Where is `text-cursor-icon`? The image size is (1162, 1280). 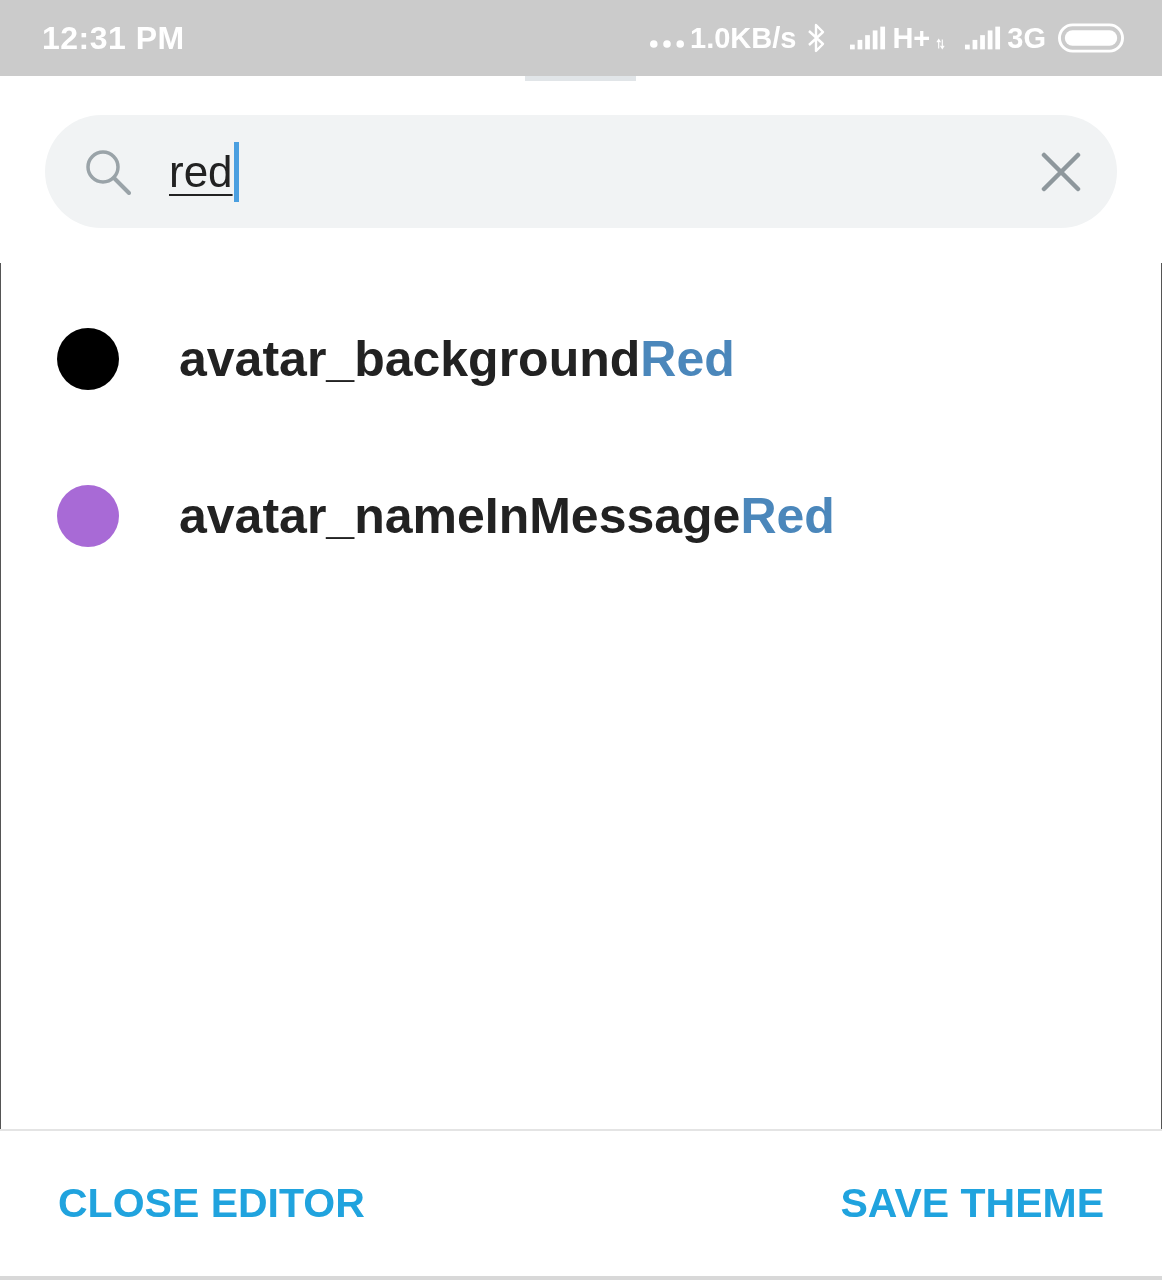
text-cursor-icon is located at coordinates (236, 171).